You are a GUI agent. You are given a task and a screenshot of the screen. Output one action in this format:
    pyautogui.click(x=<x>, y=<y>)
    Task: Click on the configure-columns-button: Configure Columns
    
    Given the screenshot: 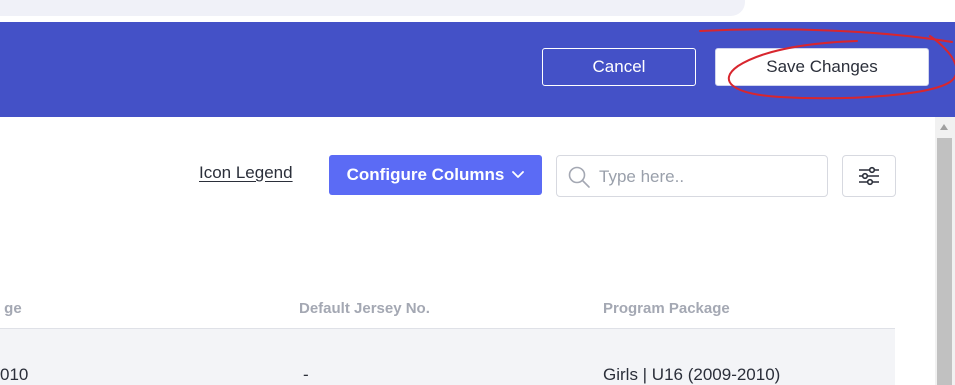 What is the action you would take?
    pyautogui.click(x=435, y=175)
    